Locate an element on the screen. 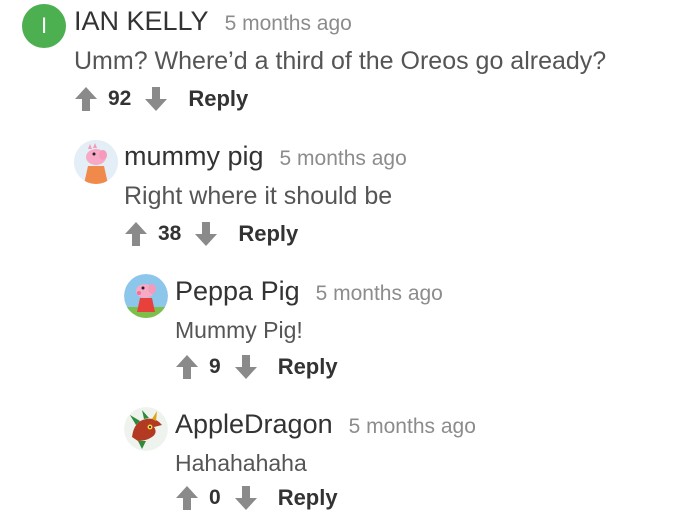  author-name: IAN KELLY is located at coordinates (141, 21).